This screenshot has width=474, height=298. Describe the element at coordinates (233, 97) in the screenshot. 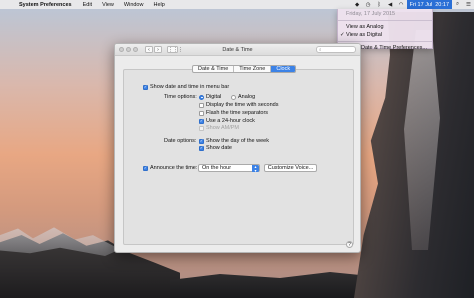

I see `analog-radio` at that location.